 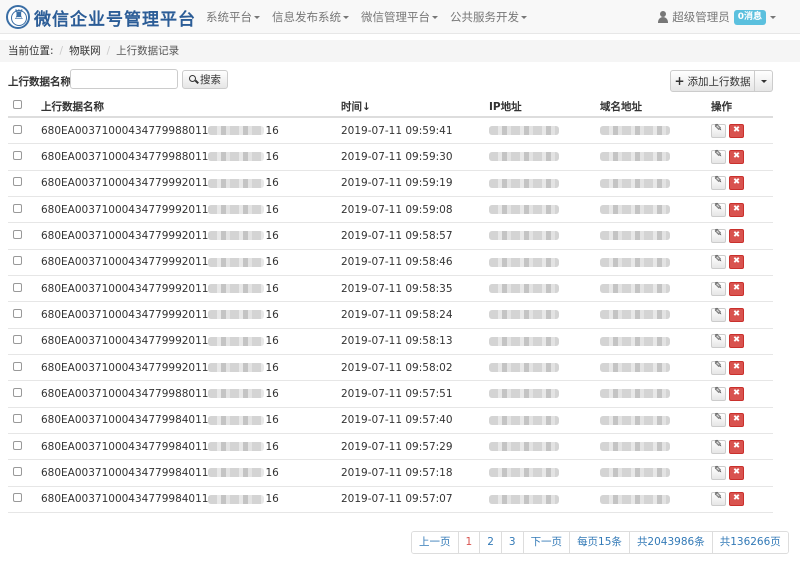 I want to click on search-input, so click(x=124, y=79).